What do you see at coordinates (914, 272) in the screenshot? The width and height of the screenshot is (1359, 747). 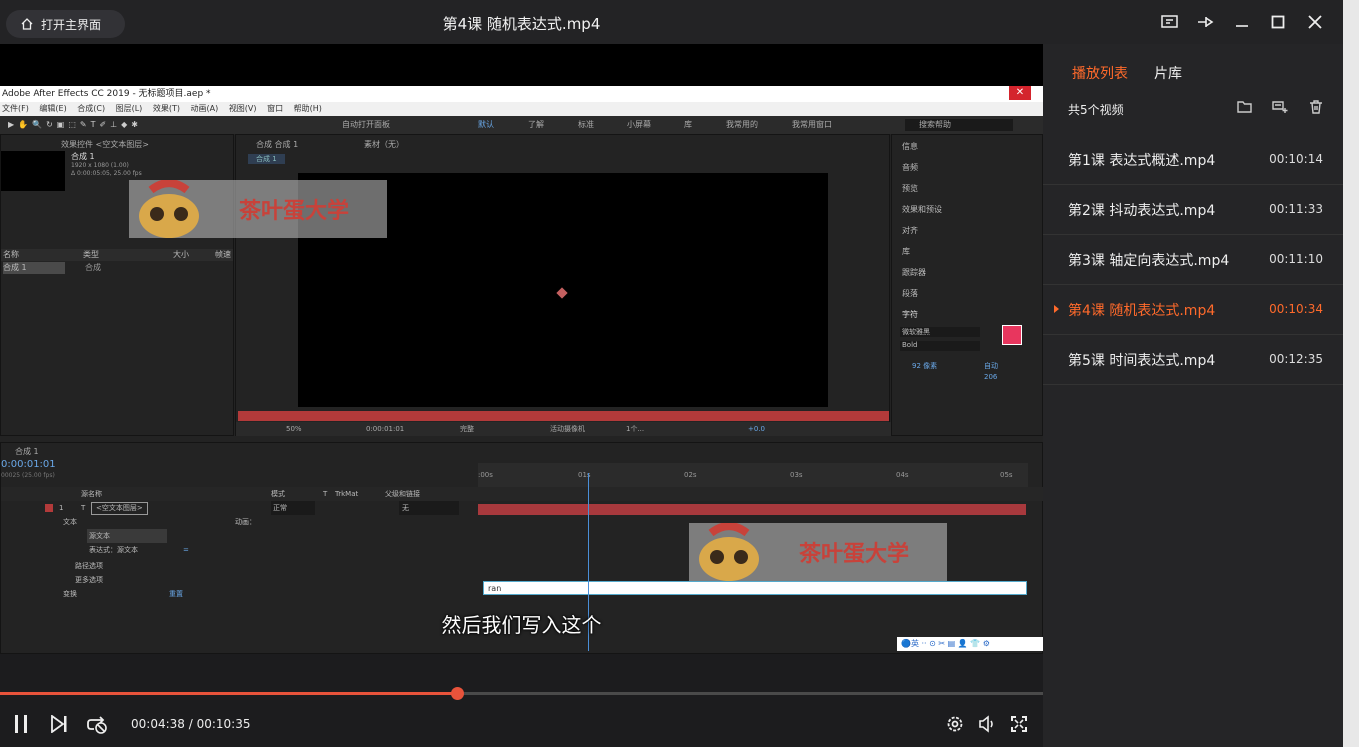 I see `ae-panel-label: 跟踪器` at bounding box center [914, 272].